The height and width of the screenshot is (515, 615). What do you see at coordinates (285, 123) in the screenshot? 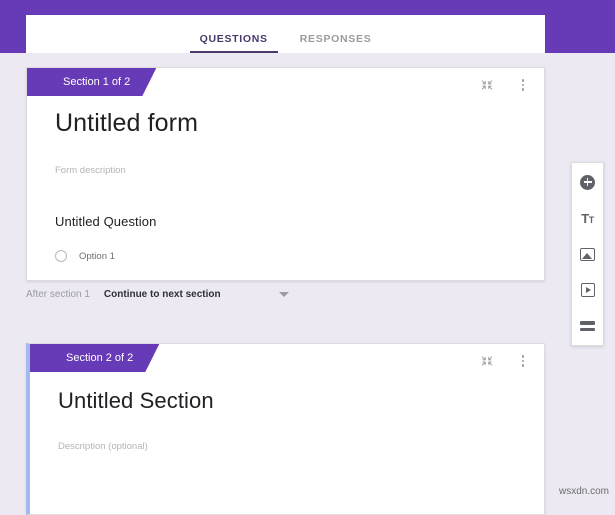
I see `form-title: Untitled form` at bounding box center [285, 123].